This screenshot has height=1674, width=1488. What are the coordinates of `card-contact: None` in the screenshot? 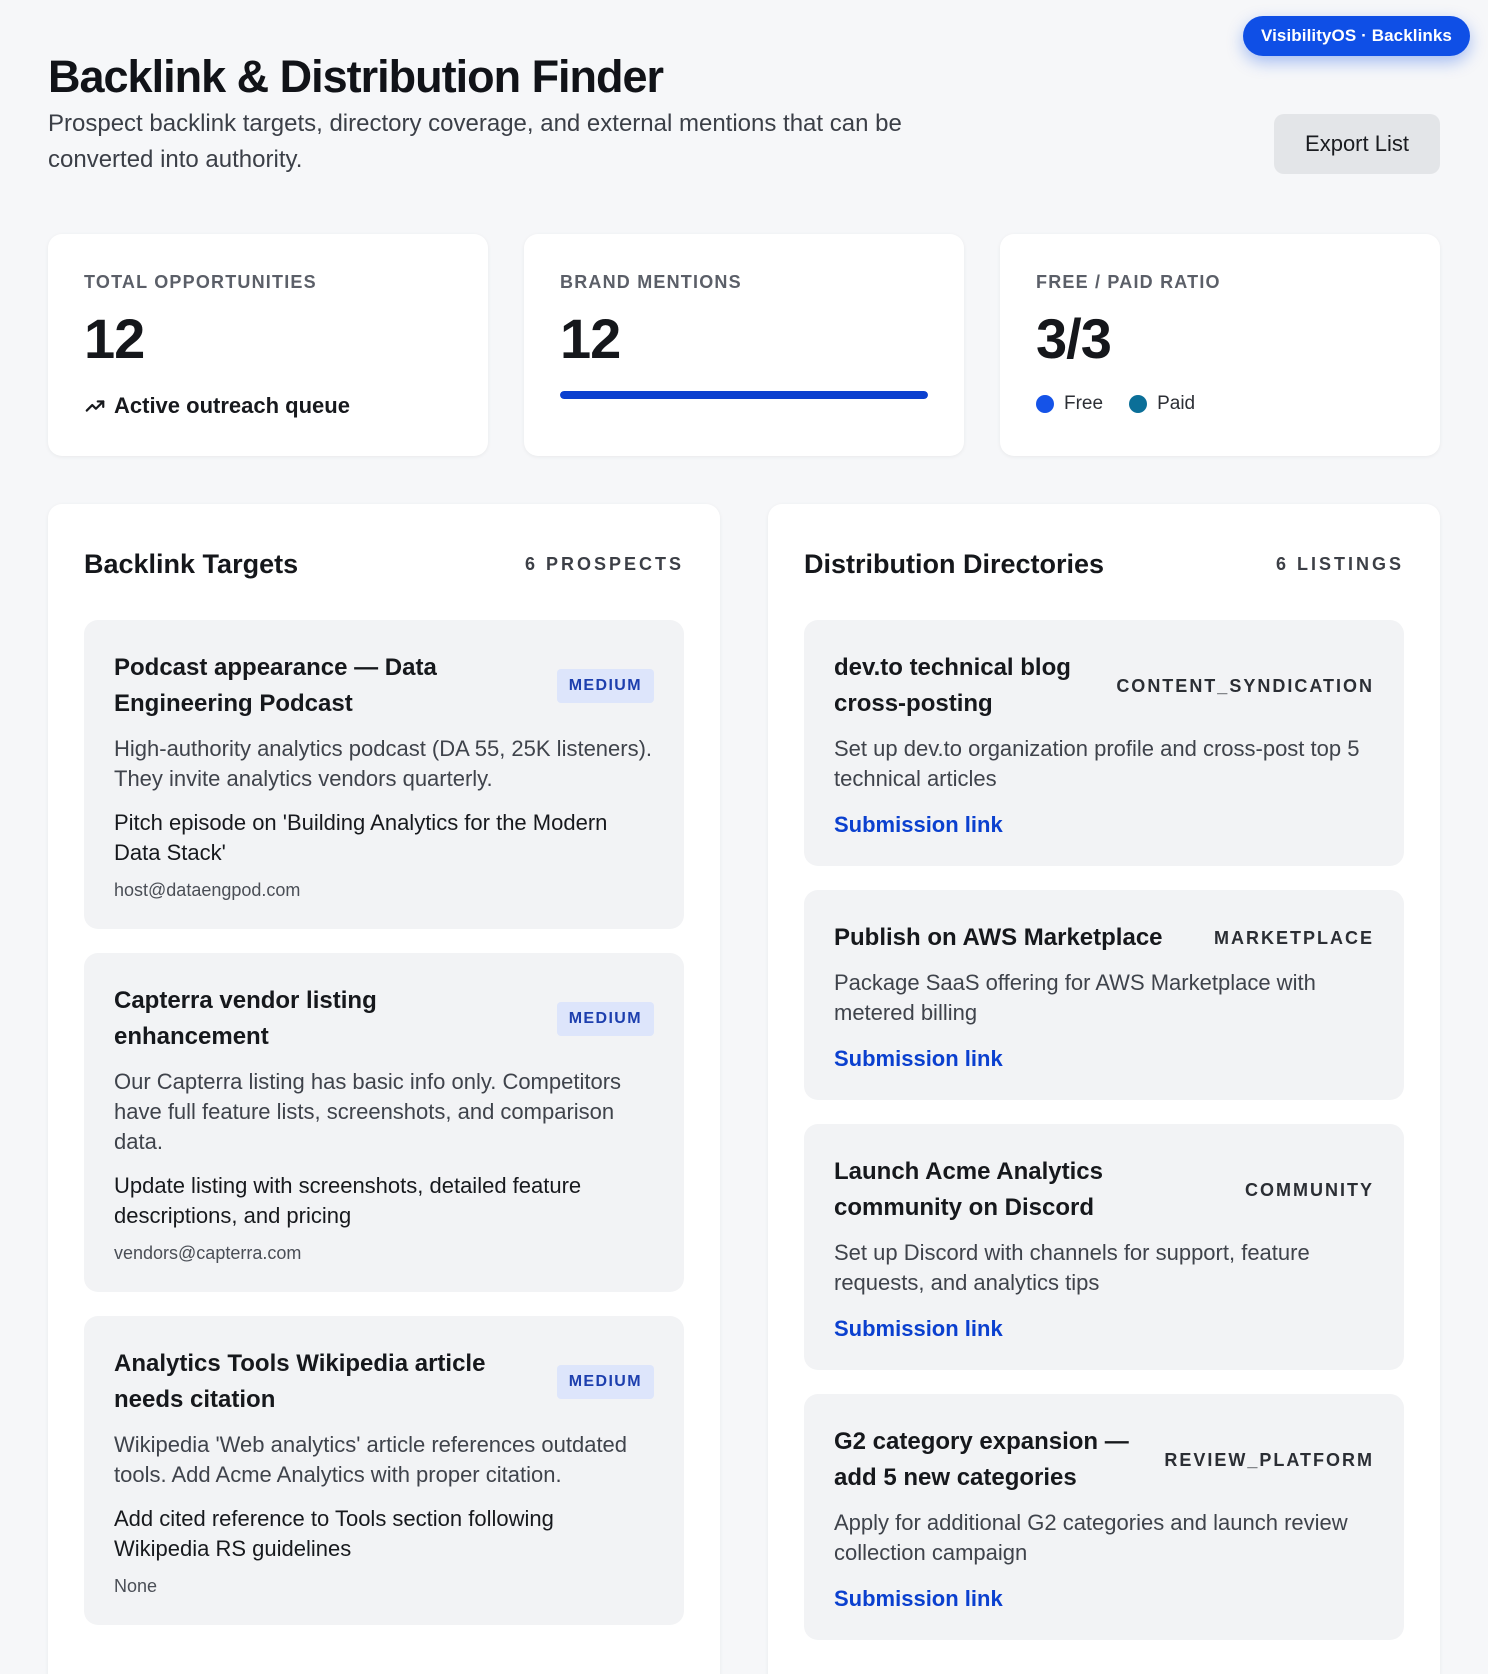 It's located at (136, 1586).